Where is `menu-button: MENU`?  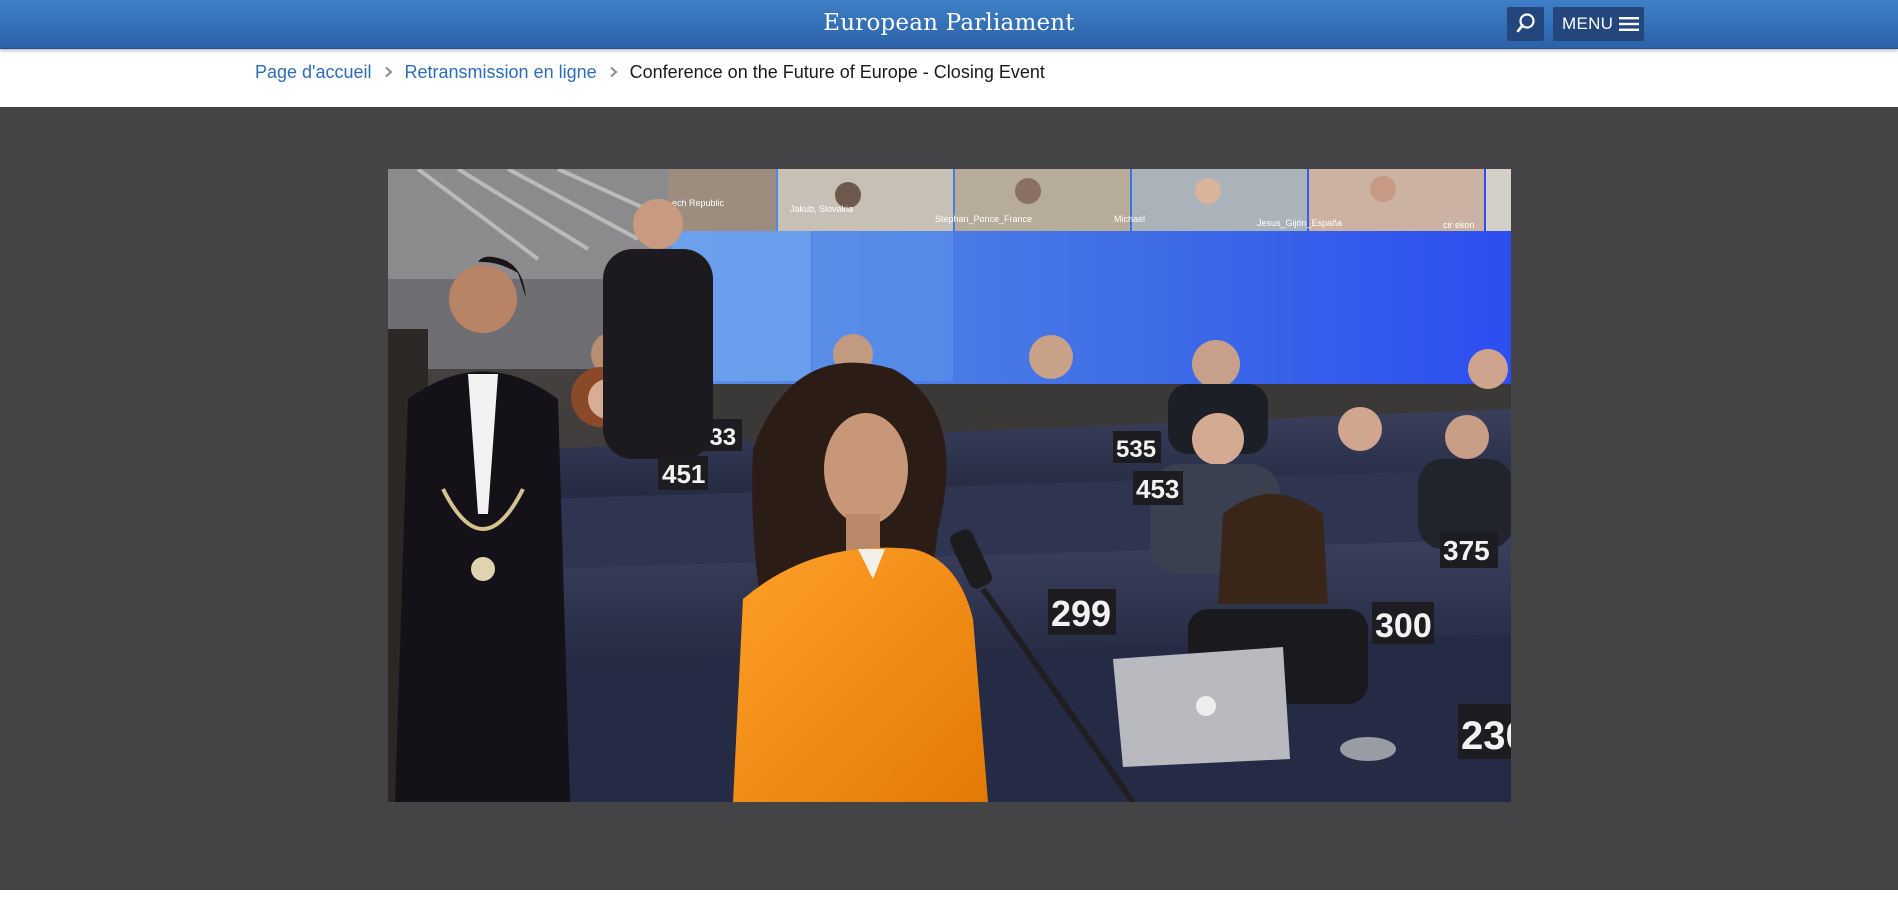 menu-button: MENU is located at coordinates (1598, 24).